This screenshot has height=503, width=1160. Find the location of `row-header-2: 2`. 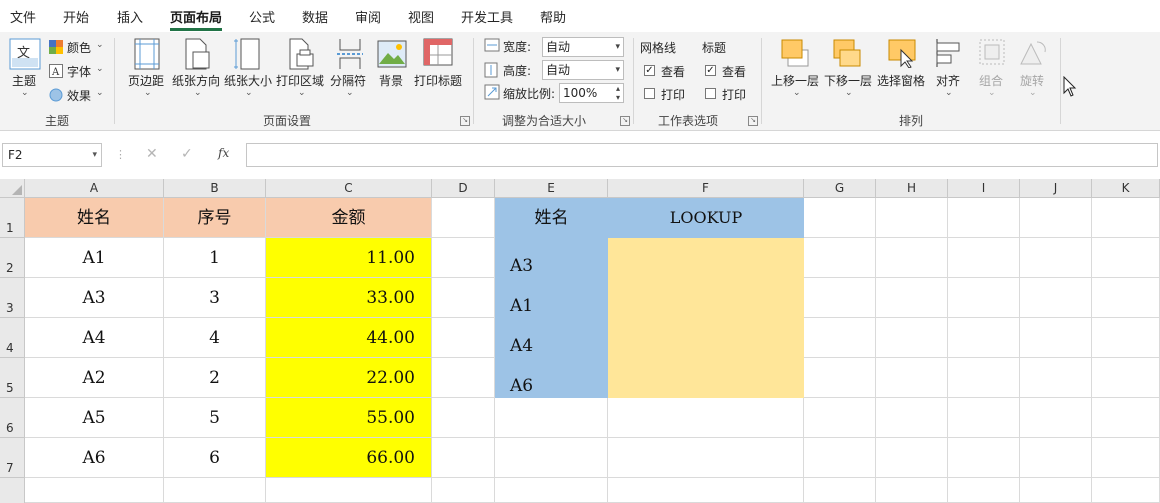

row-header-2: 2 is located at coordinates (12, 258).